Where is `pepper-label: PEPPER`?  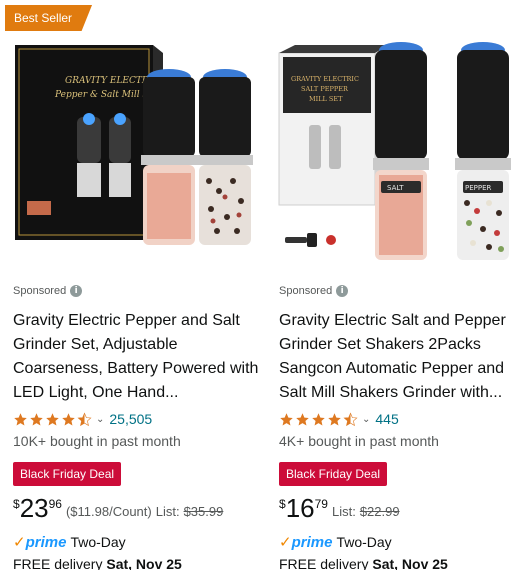
pepper-label: PEPPER is located at coordinates (478, 188).